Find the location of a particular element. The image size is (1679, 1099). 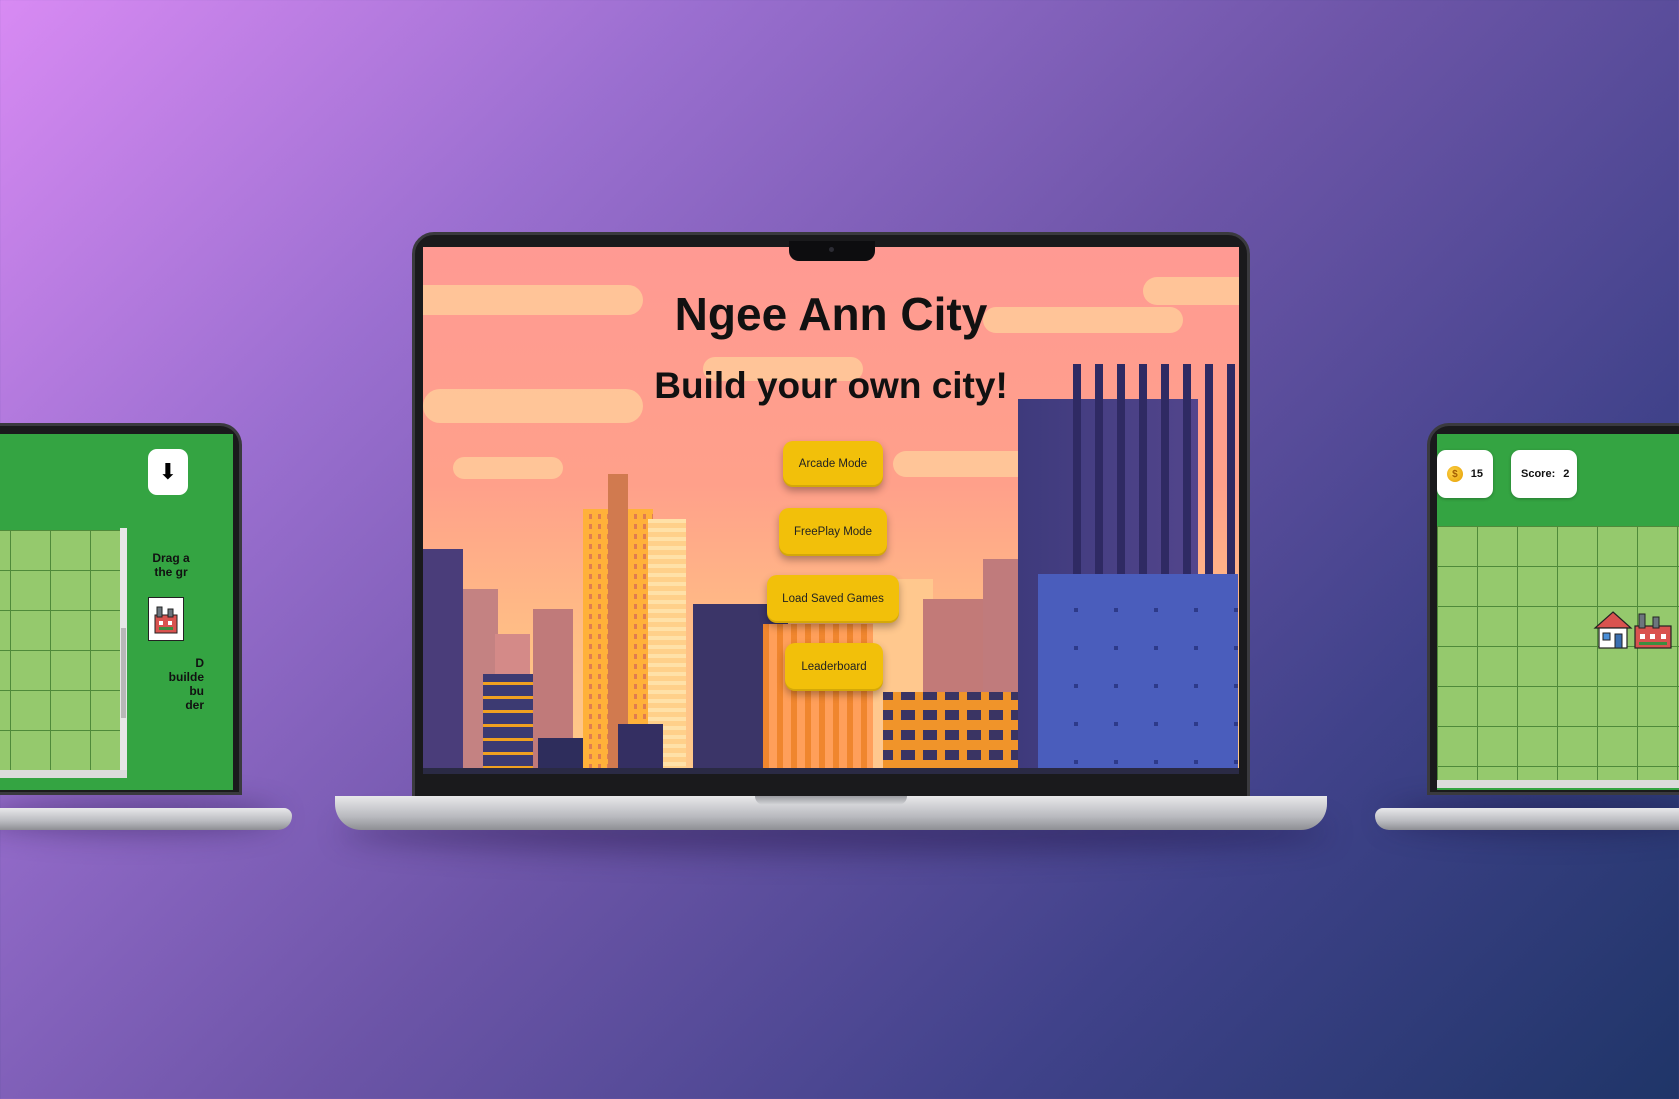

left-laptop: ⬇ Drag a the gr D builde bu der is located at coordinates (121, 609).